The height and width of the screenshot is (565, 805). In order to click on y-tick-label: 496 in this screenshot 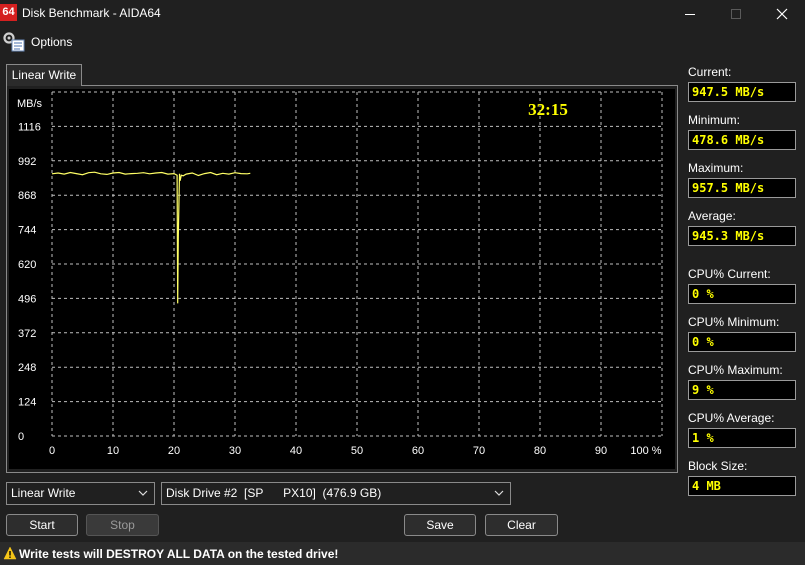, I will do `click(27, 299)`.